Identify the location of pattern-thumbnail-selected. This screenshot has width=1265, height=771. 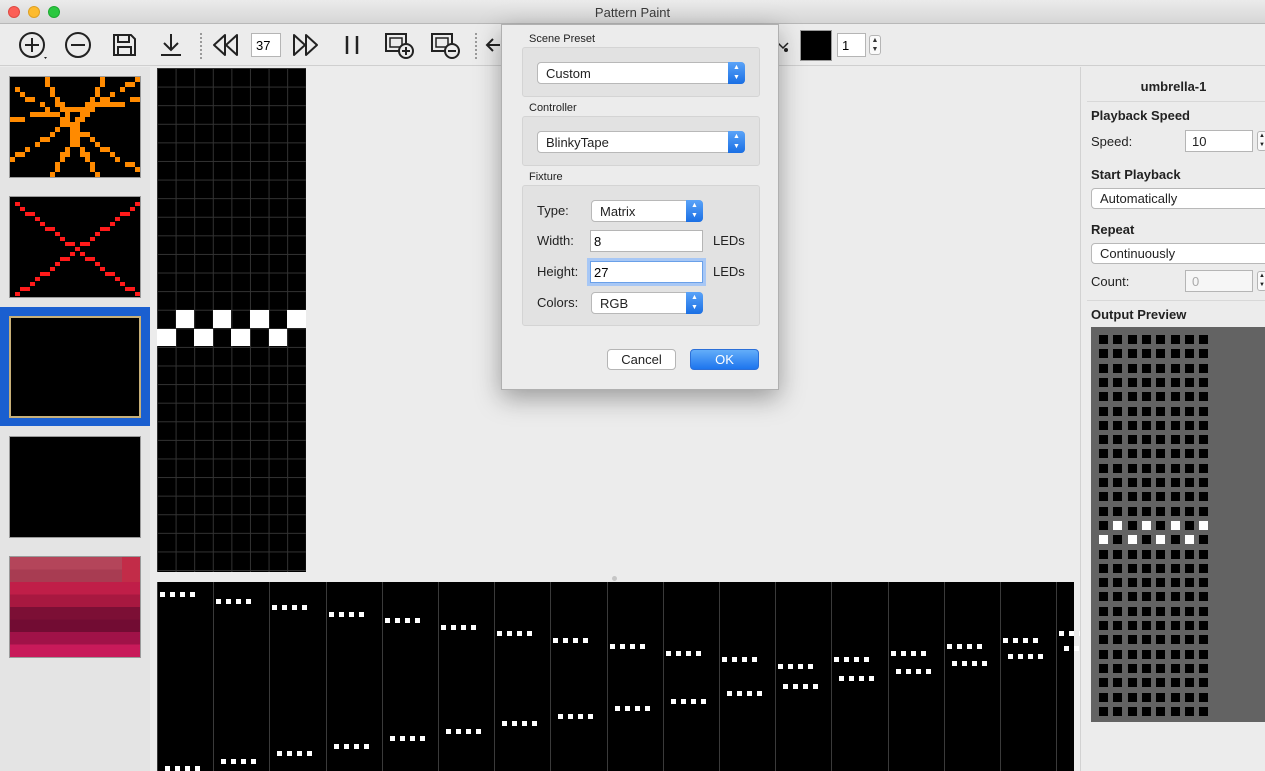
(75, 367).